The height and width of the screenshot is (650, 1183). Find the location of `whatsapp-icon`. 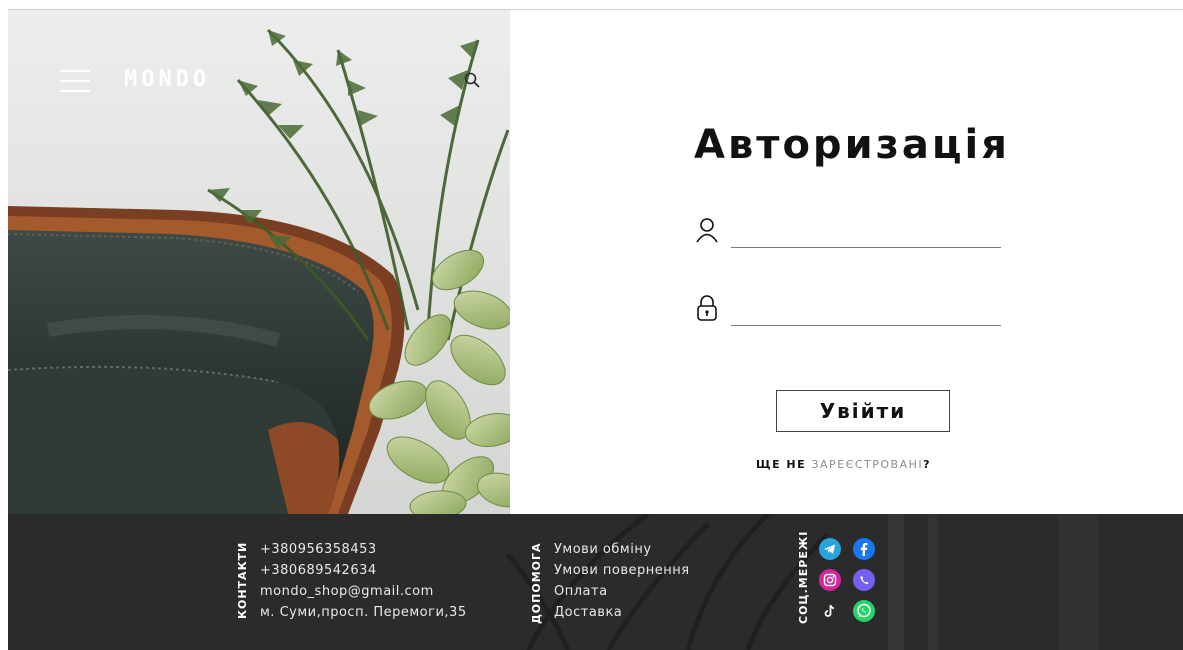

whatsapp-icon is located at coordinates (864, 611).